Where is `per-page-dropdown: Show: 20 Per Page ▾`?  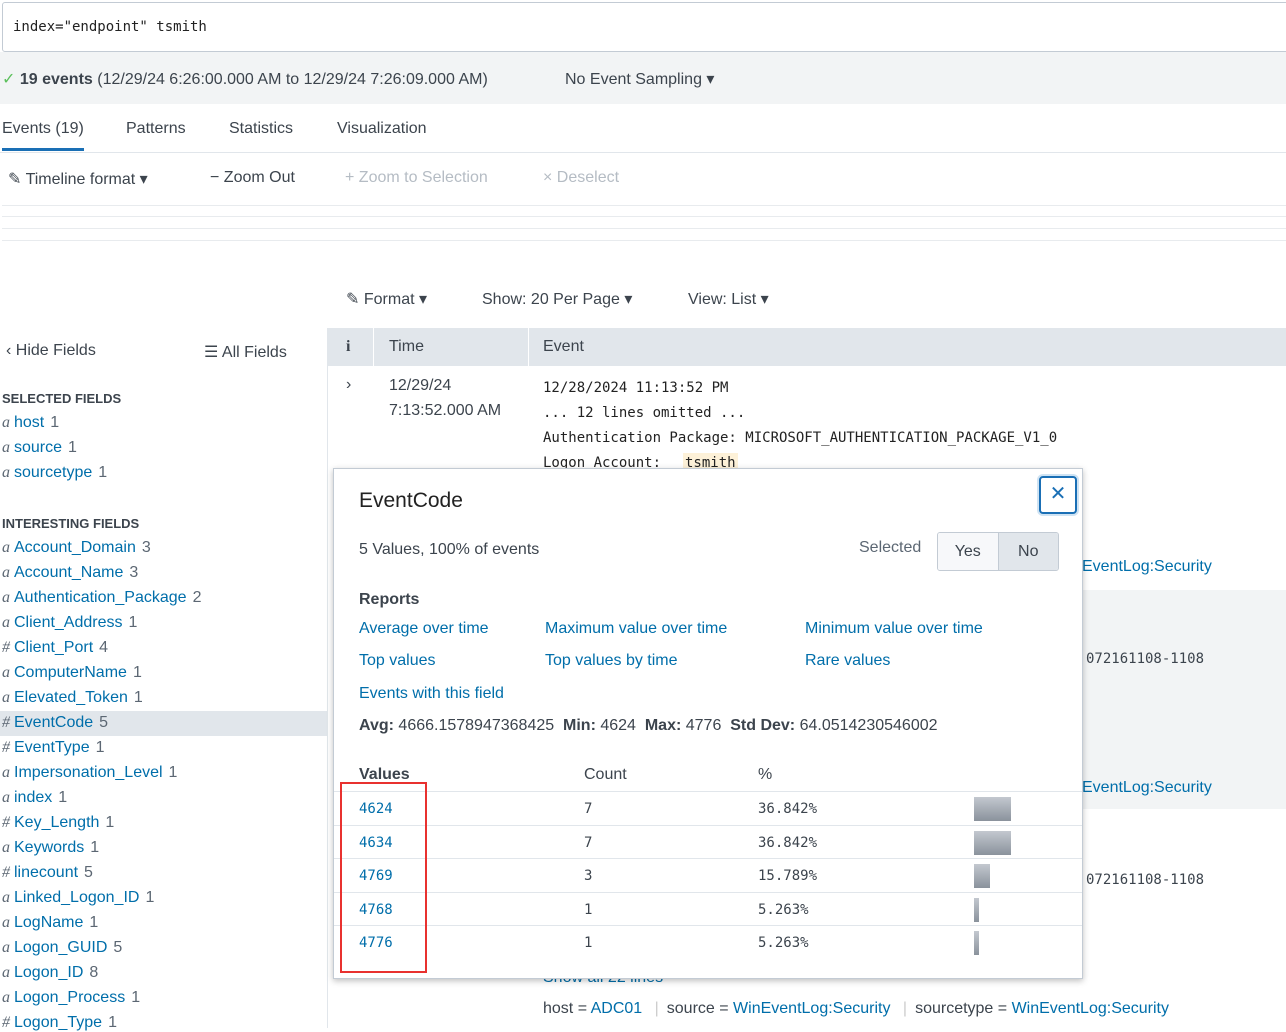
per-page-dropdown: Show: 20 Per Page ▾ is located at coordinates (557, 299).